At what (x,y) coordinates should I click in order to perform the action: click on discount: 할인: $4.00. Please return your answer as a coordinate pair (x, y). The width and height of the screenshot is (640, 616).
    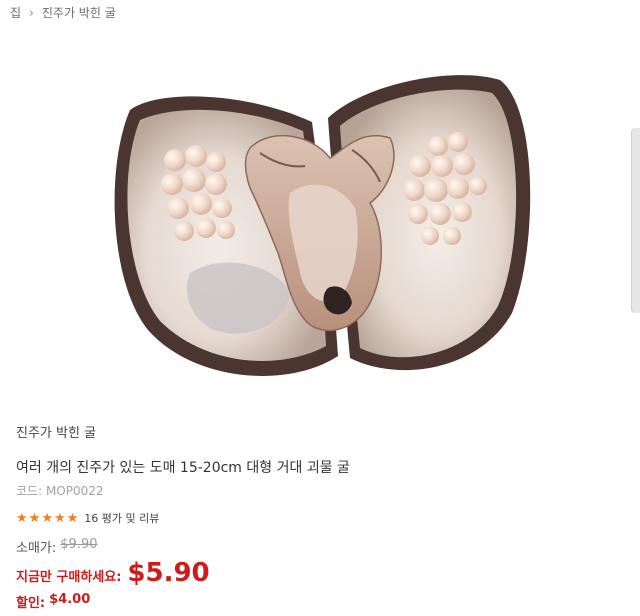
    Looking at the image, I should click on (53, 601).